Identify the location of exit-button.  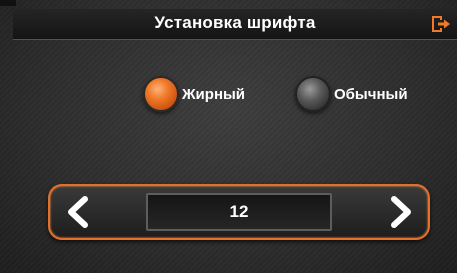
(441, 24).